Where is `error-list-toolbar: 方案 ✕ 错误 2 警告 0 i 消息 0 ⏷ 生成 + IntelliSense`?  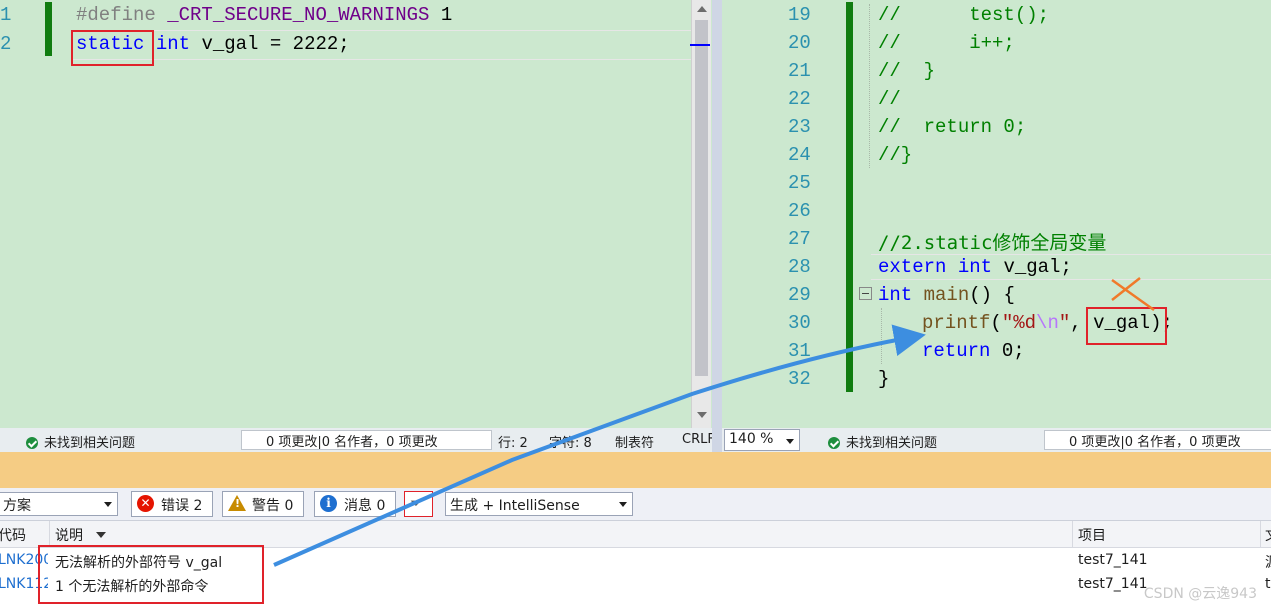 error-list-toolbar: 方案 ✕ 错误 2 警告 0 i 消息 0 ⏷ 生成 + IntelliSense is located at coordinates (635, 504).